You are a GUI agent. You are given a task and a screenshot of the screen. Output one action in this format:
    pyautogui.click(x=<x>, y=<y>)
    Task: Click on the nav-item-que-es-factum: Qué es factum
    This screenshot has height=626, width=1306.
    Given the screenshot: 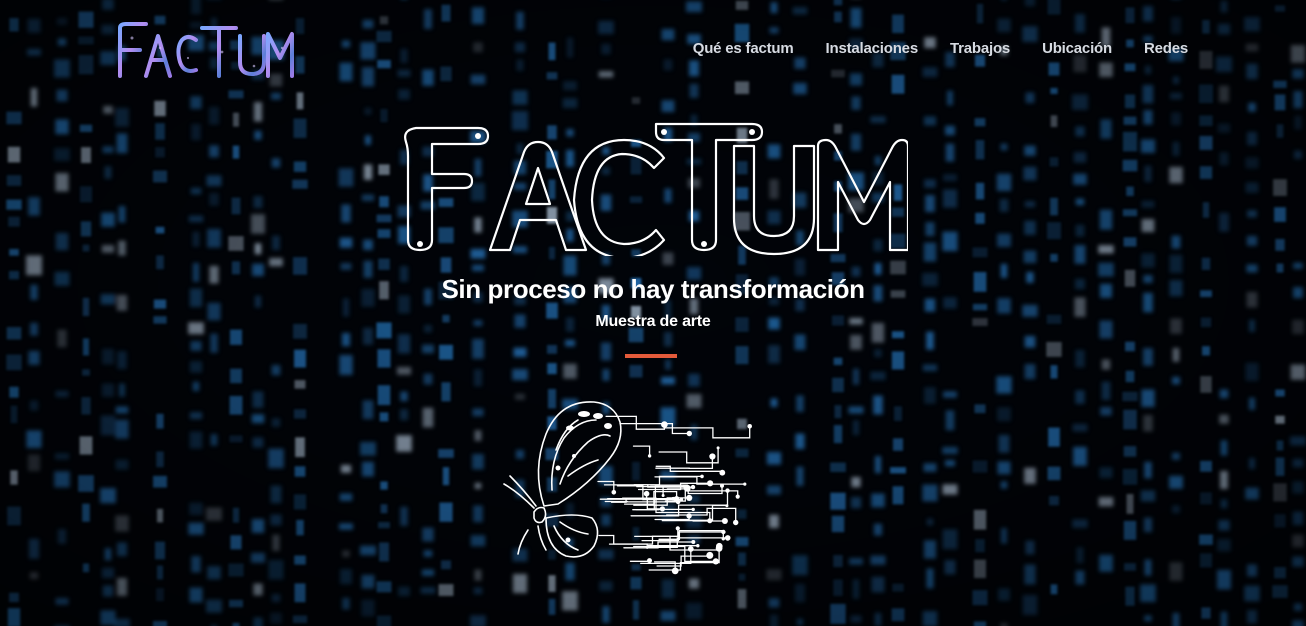 What is the action you would take?
    pyautogui.click(x=743, y=49)
    